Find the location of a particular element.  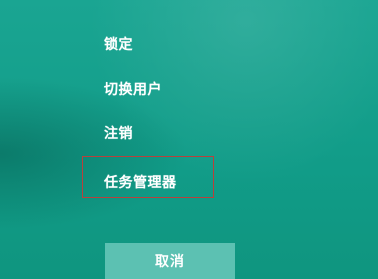

menu-item-switch-user: 切换用户 is located at coordinates (133, 90).